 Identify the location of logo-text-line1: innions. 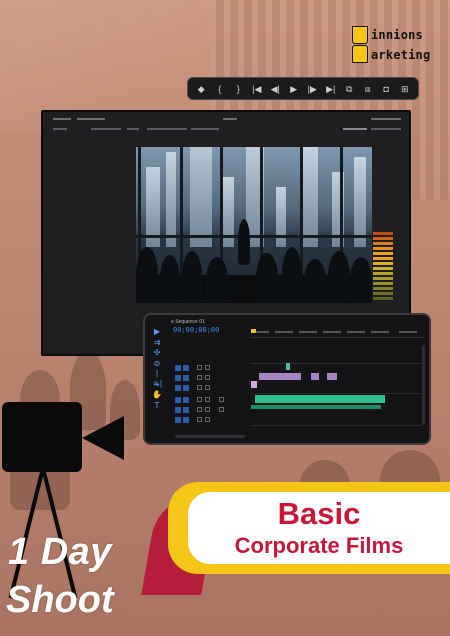
(397, 35).